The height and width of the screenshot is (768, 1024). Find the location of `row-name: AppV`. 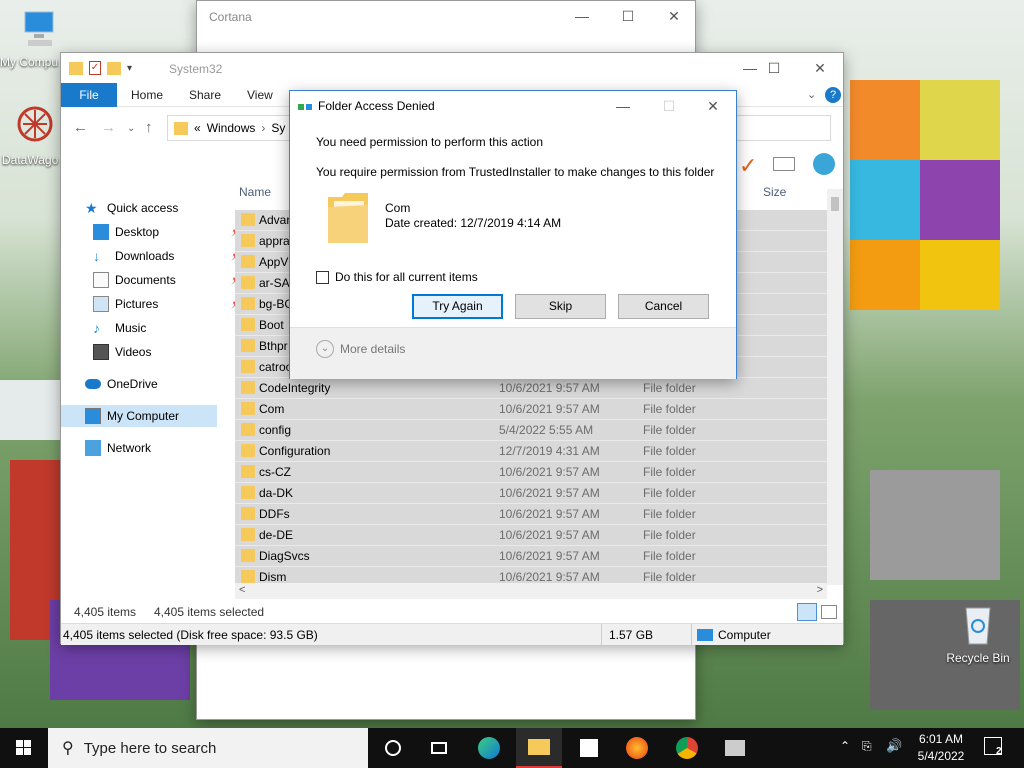

row-name: AppV is located at coordinates (274, 262).